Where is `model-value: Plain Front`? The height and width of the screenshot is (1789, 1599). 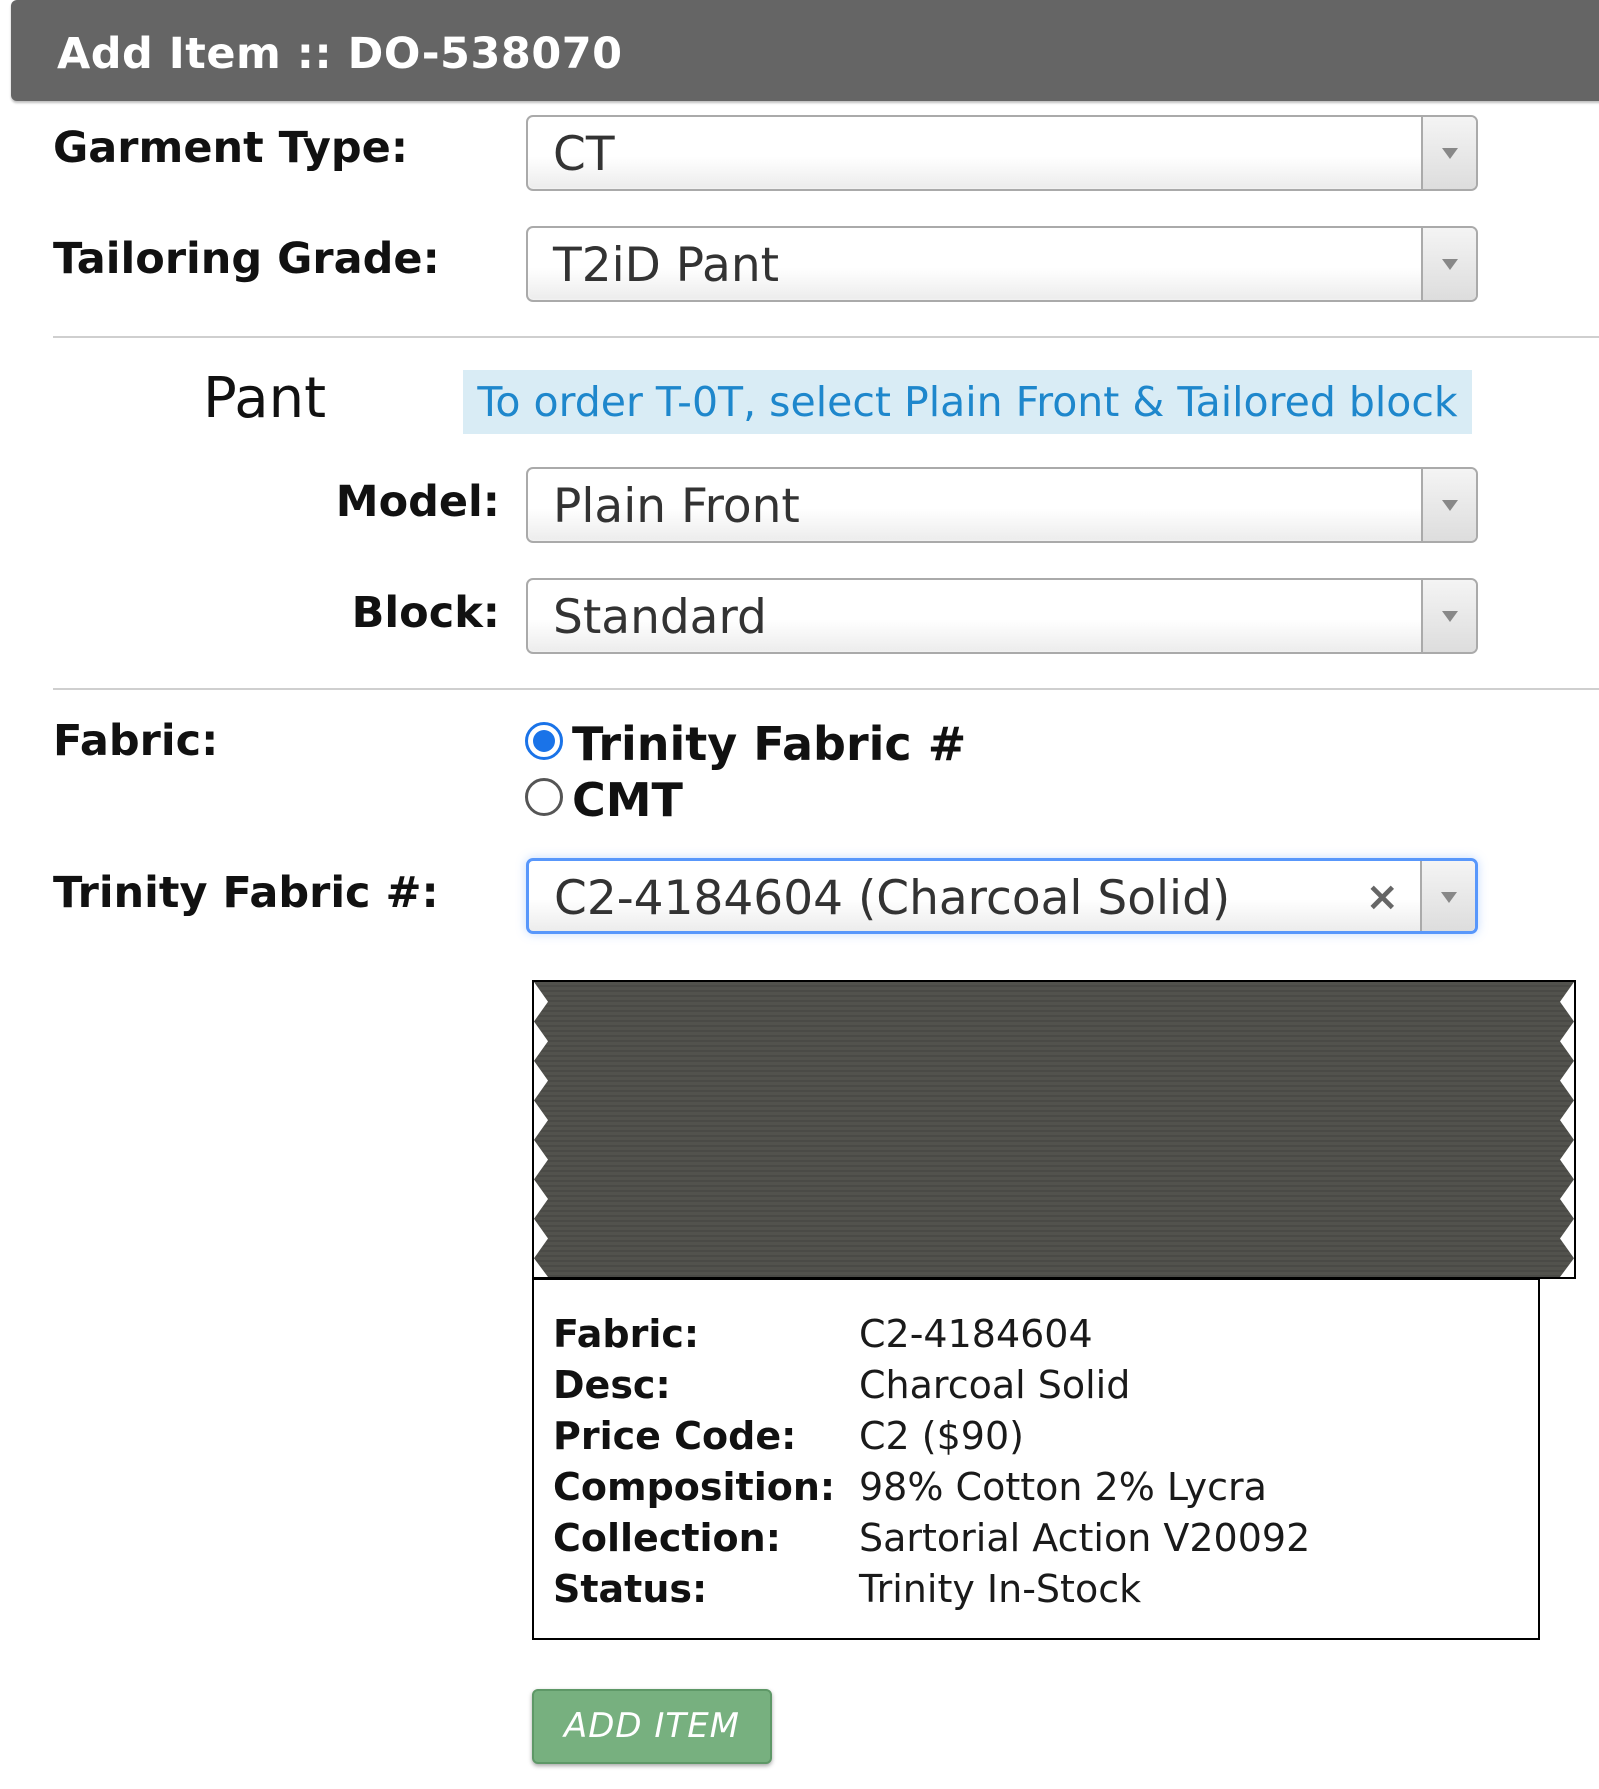 model-value: Plain Front is located at coordinates (676, 506).